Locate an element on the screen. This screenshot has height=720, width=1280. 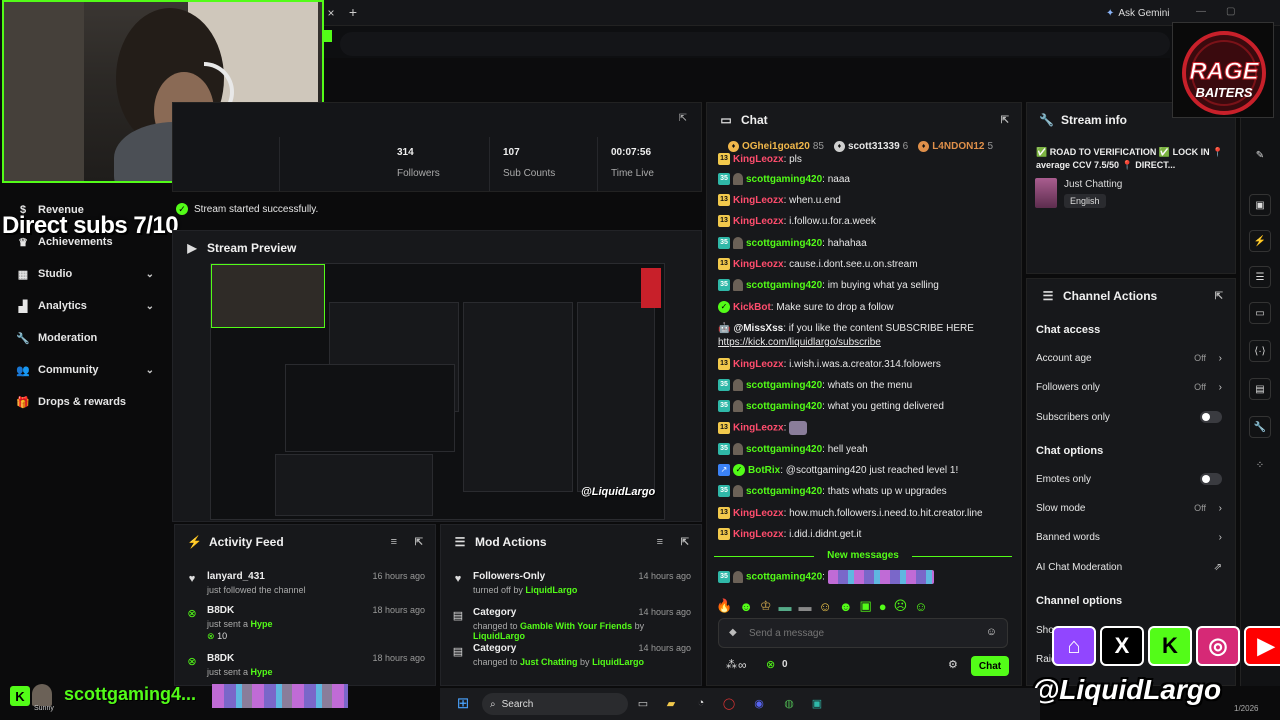
code-icon: ⟨·⟩ is located at coordinates (1260, 351).